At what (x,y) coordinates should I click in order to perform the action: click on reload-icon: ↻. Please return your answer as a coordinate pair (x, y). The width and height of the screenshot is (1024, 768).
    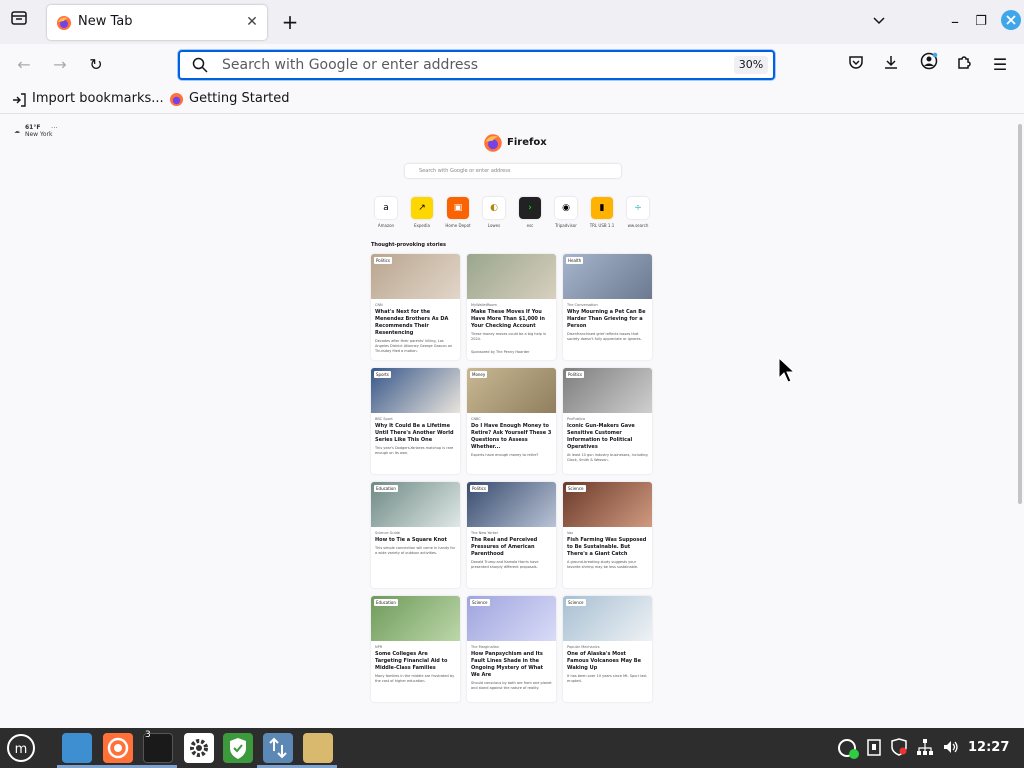
    Looking at the image, I should click on (96, 65).